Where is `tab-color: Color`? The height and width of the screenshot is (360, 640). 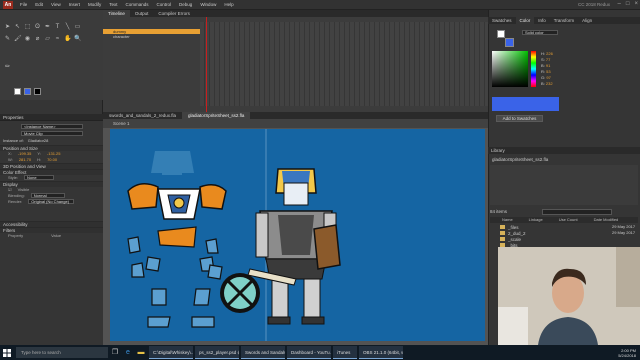 tab-color: Color is located at coordinates (525, 20).